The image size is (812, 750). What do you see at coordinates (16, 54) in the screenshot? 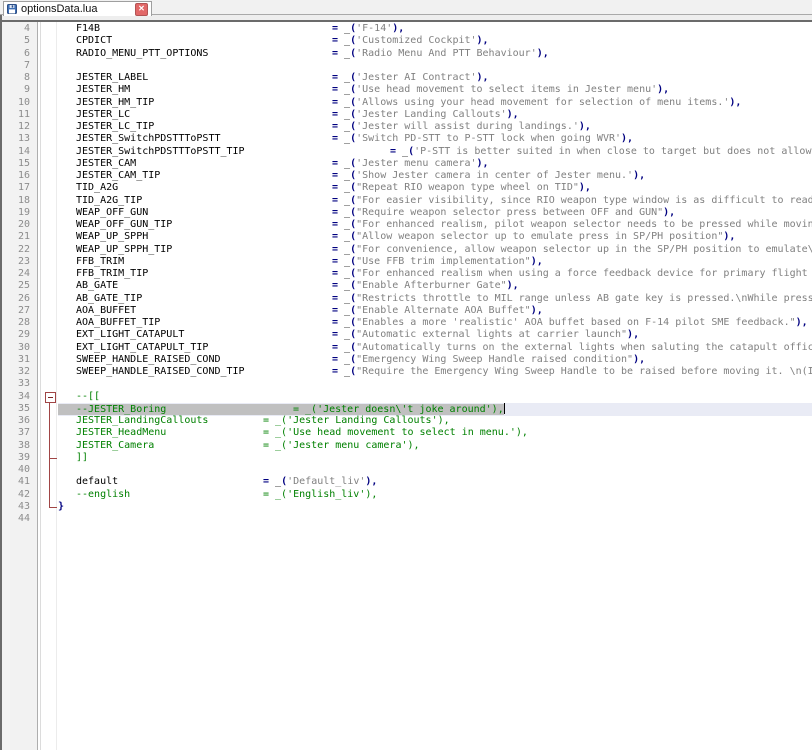
I see `line-number: 6` at bounding box center [16, 54].